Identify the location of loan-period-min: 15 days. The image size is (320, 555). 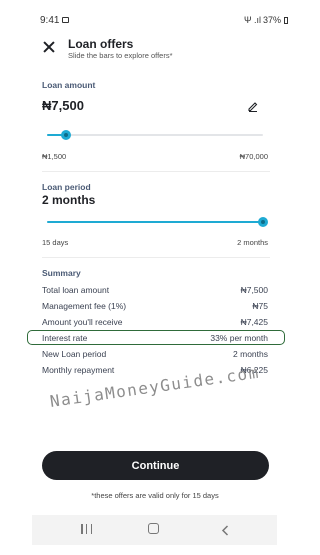
(55, 242).